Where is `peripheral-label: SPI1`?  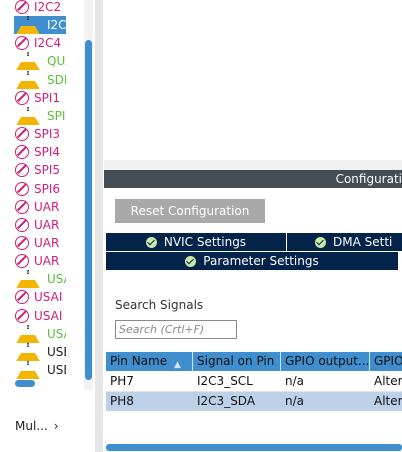 peripheral-label: SPI1 is located at coordinates (47, 97).